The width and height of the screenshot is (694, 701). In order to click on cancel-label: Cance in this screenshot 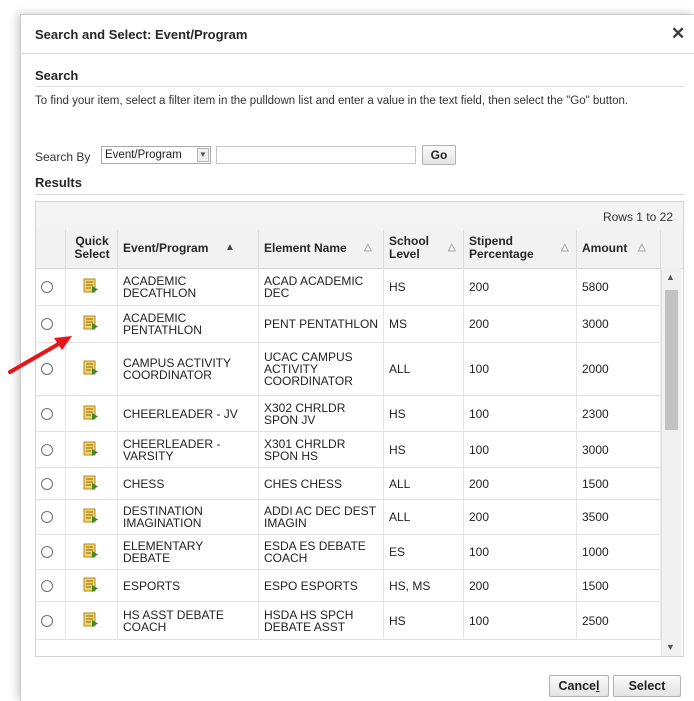, I will do `click(577, 686)`.